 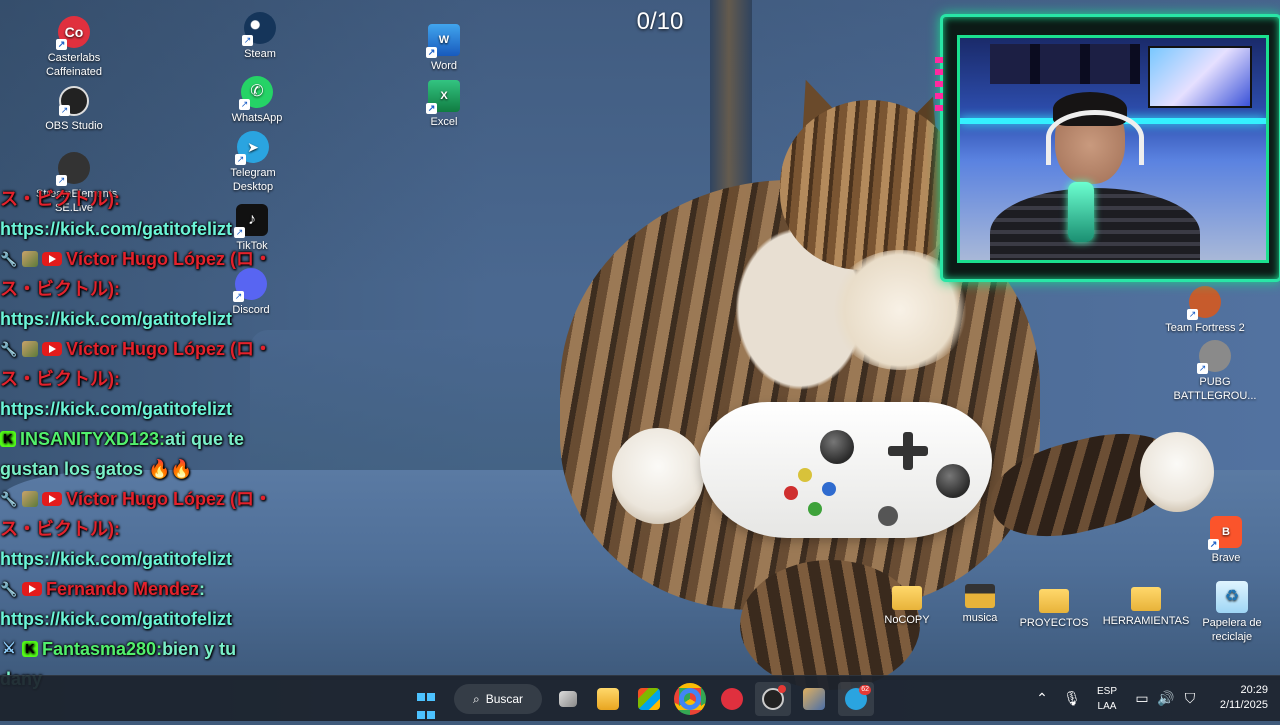 I want to click on desktop-icon-label: Word, so click(x=444, y=66).